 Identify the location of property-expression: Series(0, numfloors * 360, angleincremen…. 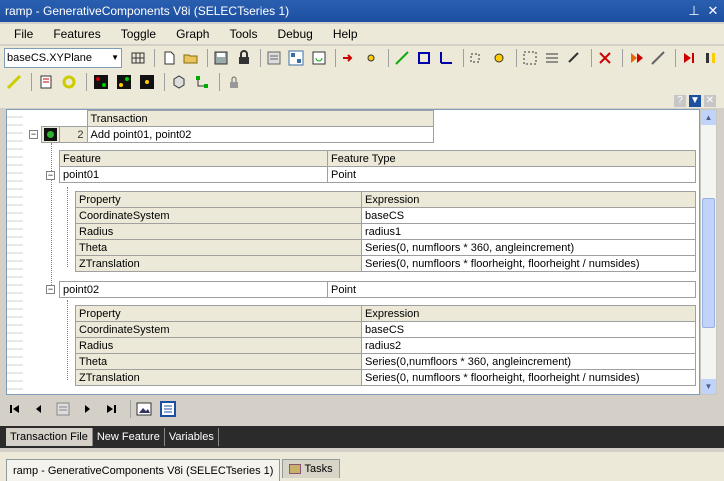
(528, 247).